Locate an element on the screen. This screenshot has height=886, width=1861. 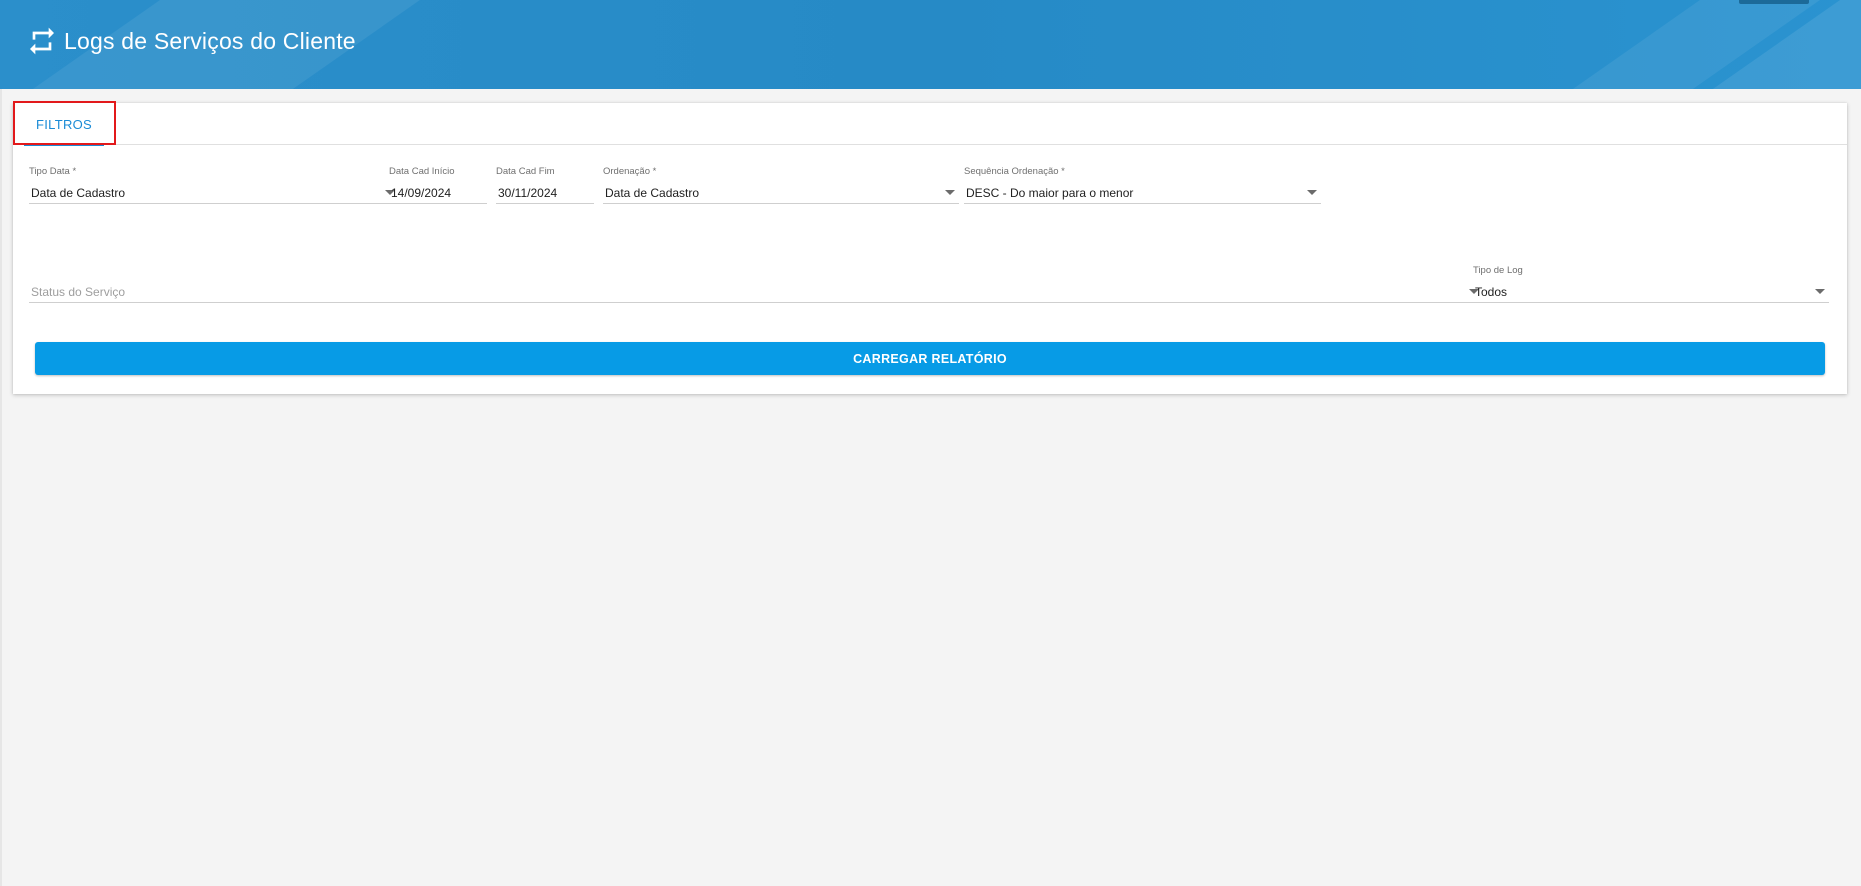
data-inicio-input: 14/09/2024 is located at coordinates (438, 193).